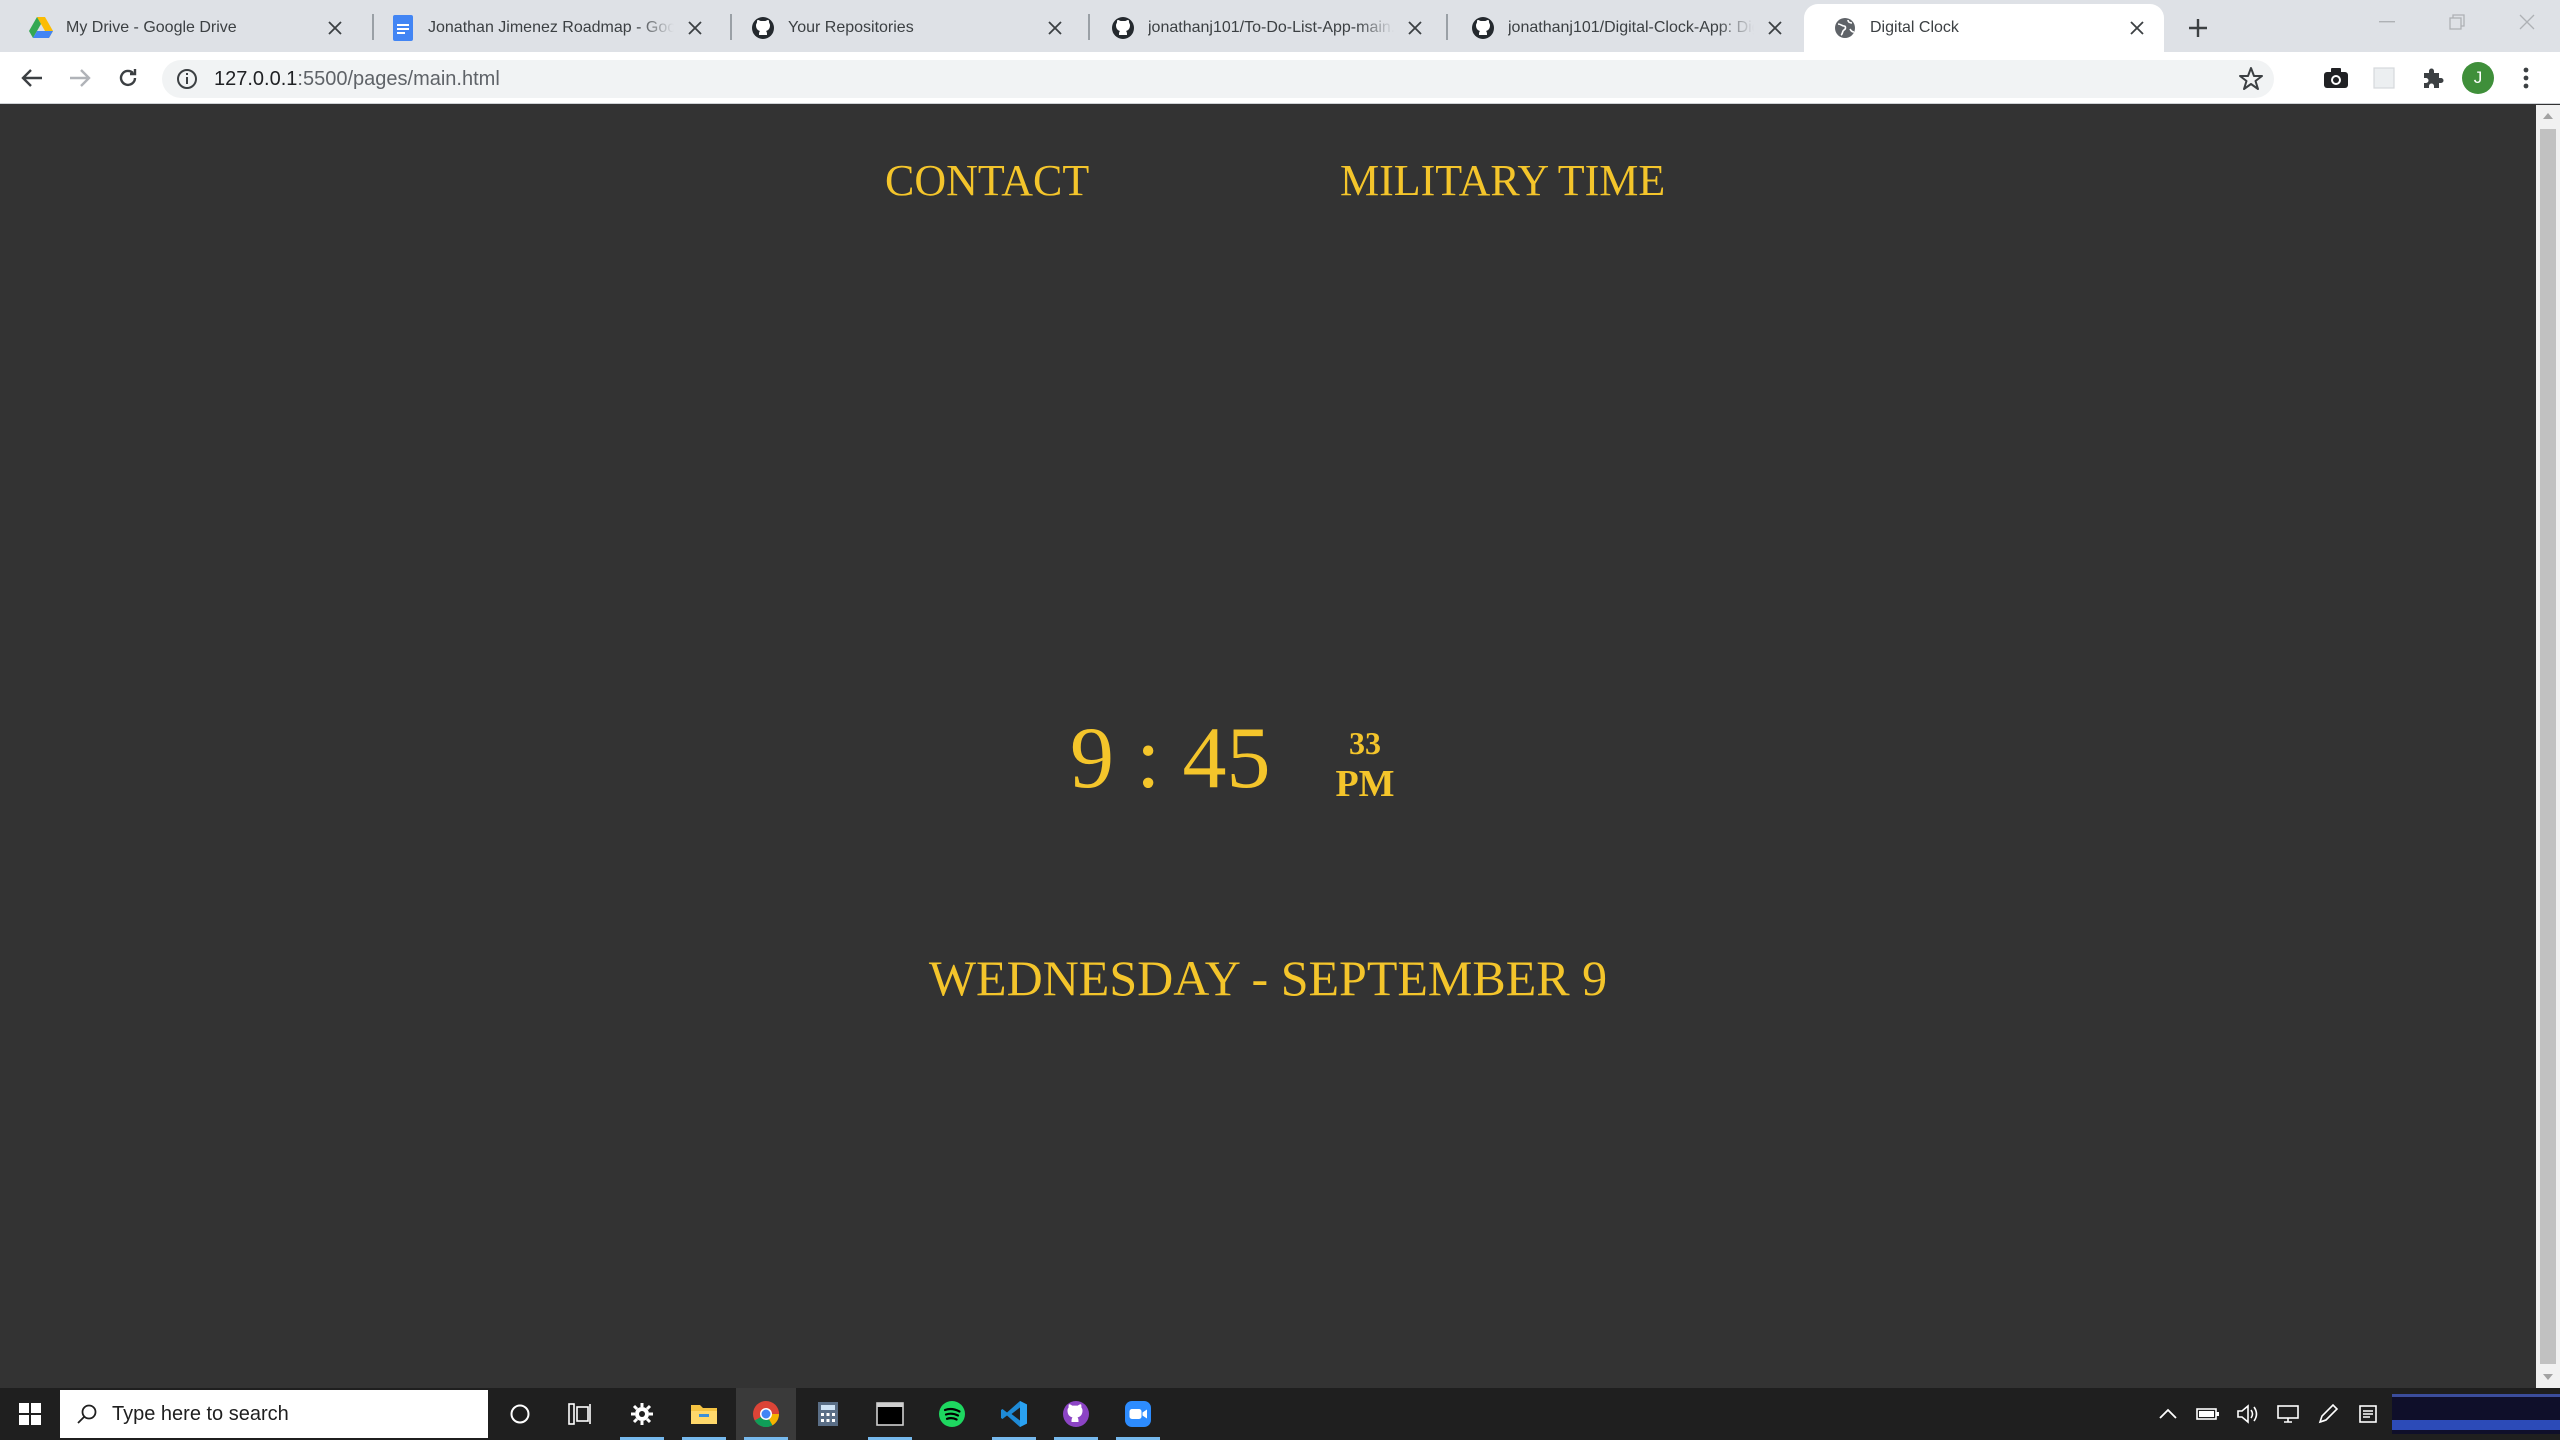  I want to click on browser-toolbar: 127.0.0.1:5500/pages/main.html J, so click(1280, 78).